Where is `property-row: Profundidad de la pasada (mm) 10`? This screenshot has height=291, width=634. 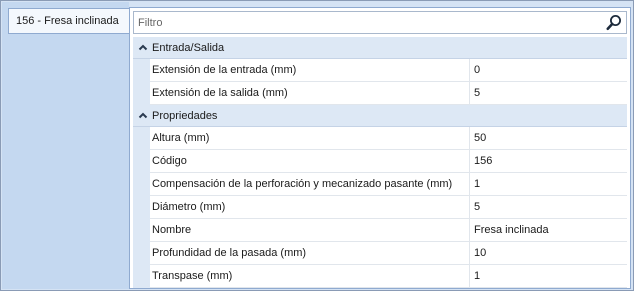 property-row: Profundidad de la pasada (mm) 10 is located at coordinates (380, 253).